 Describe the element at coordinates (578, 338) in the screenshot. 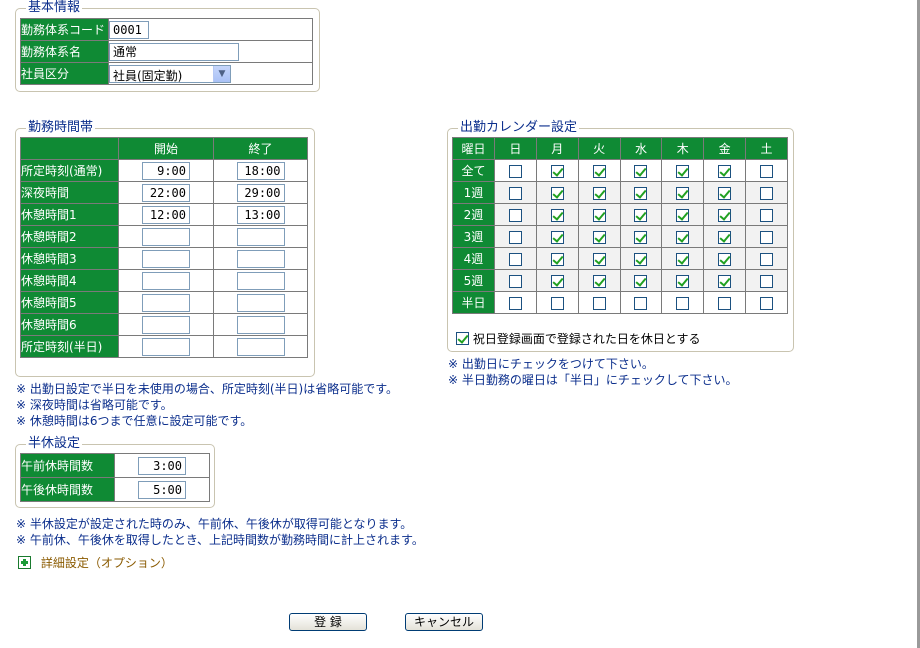

I see `holiday-option: 祝日登録画面で登録された日を休日とする` at that location.